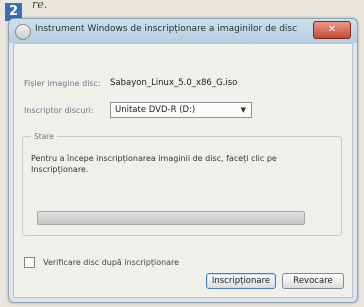  I want to click on close-icon: ✕, so click(332, 29).